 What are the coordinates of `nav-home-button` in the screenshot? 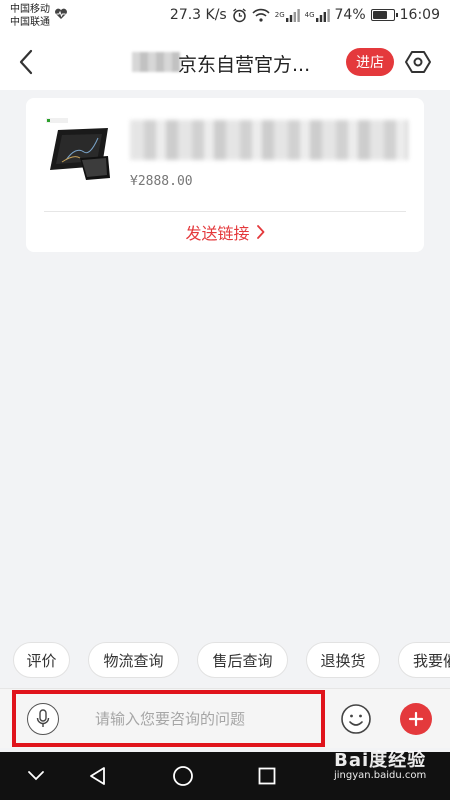 It's located at (183, 776).